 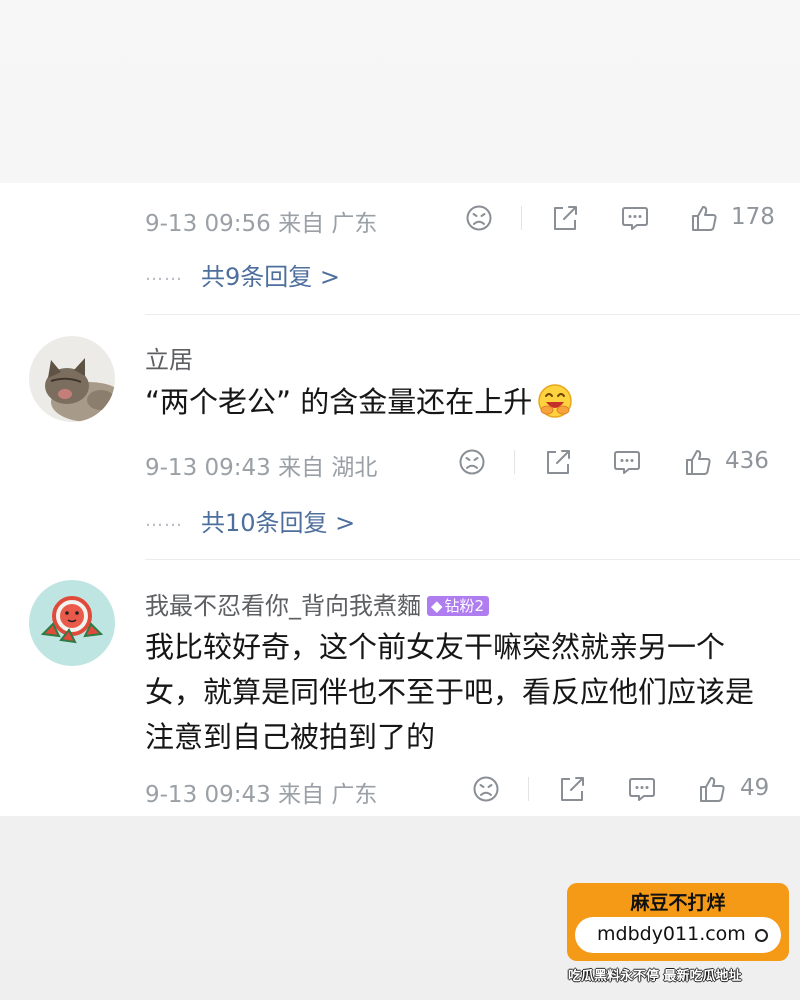 I want to click on fan-badge-text: 钻粉2, so click(x=464, y=606).